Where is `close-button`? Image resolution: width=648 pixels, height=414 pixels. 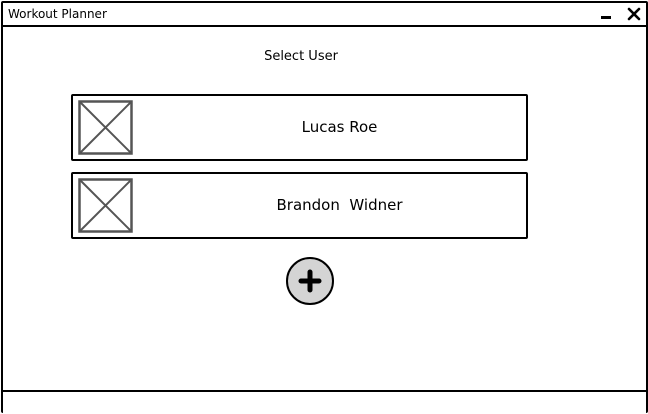
close-button is located at coordinates (634, 13).